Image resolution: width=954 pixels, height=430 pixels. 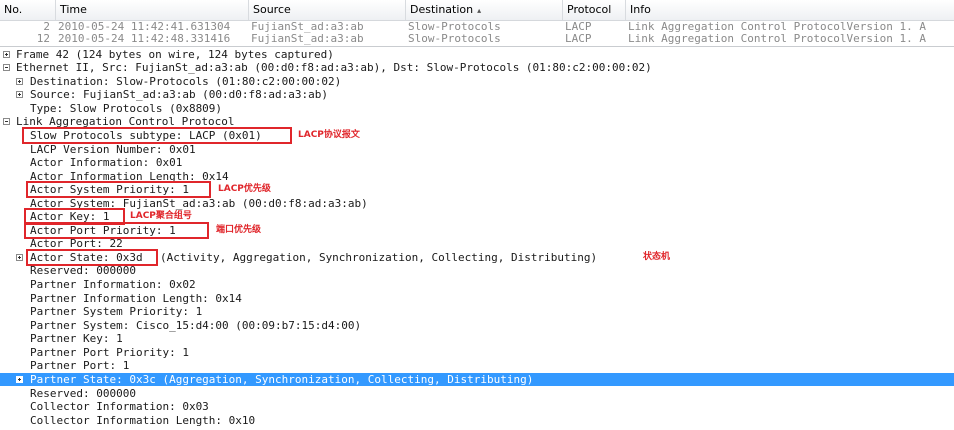 I want to click on tree-item-partner-info: Partner Information: 0x02, so click(x=477, y=284).